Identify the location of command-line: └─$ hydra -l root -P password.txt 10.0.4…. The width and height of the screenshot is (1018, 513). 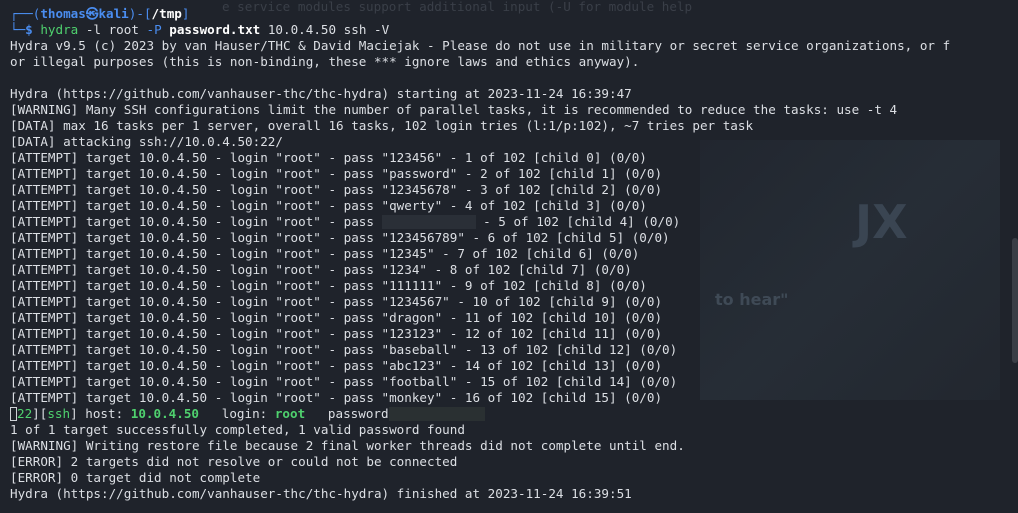
(505, 30).